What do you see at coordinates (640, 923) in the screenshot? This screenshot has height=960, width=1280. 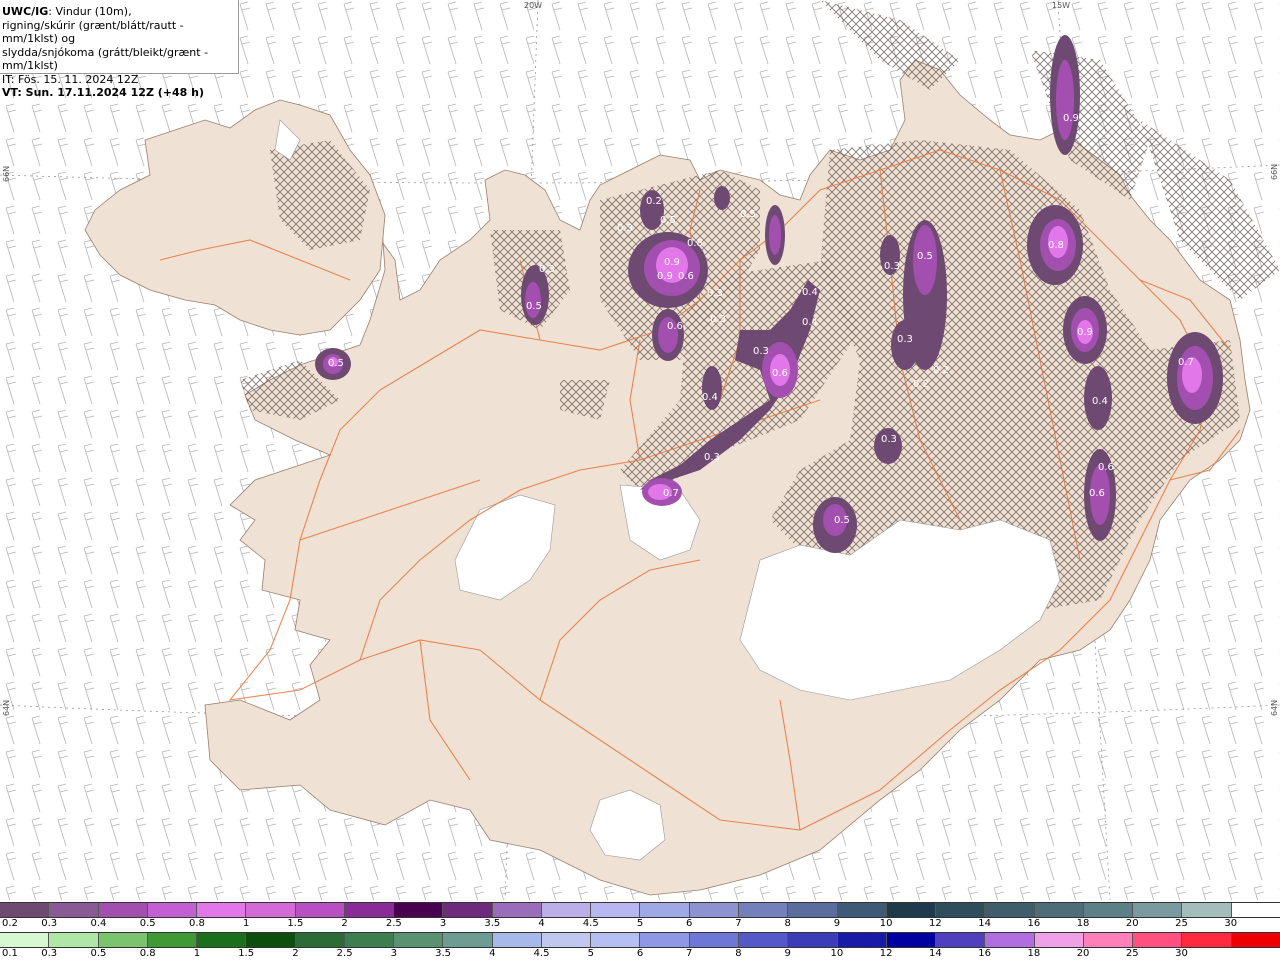 I see `legend-label: 5` at bounding box center [640, 923].